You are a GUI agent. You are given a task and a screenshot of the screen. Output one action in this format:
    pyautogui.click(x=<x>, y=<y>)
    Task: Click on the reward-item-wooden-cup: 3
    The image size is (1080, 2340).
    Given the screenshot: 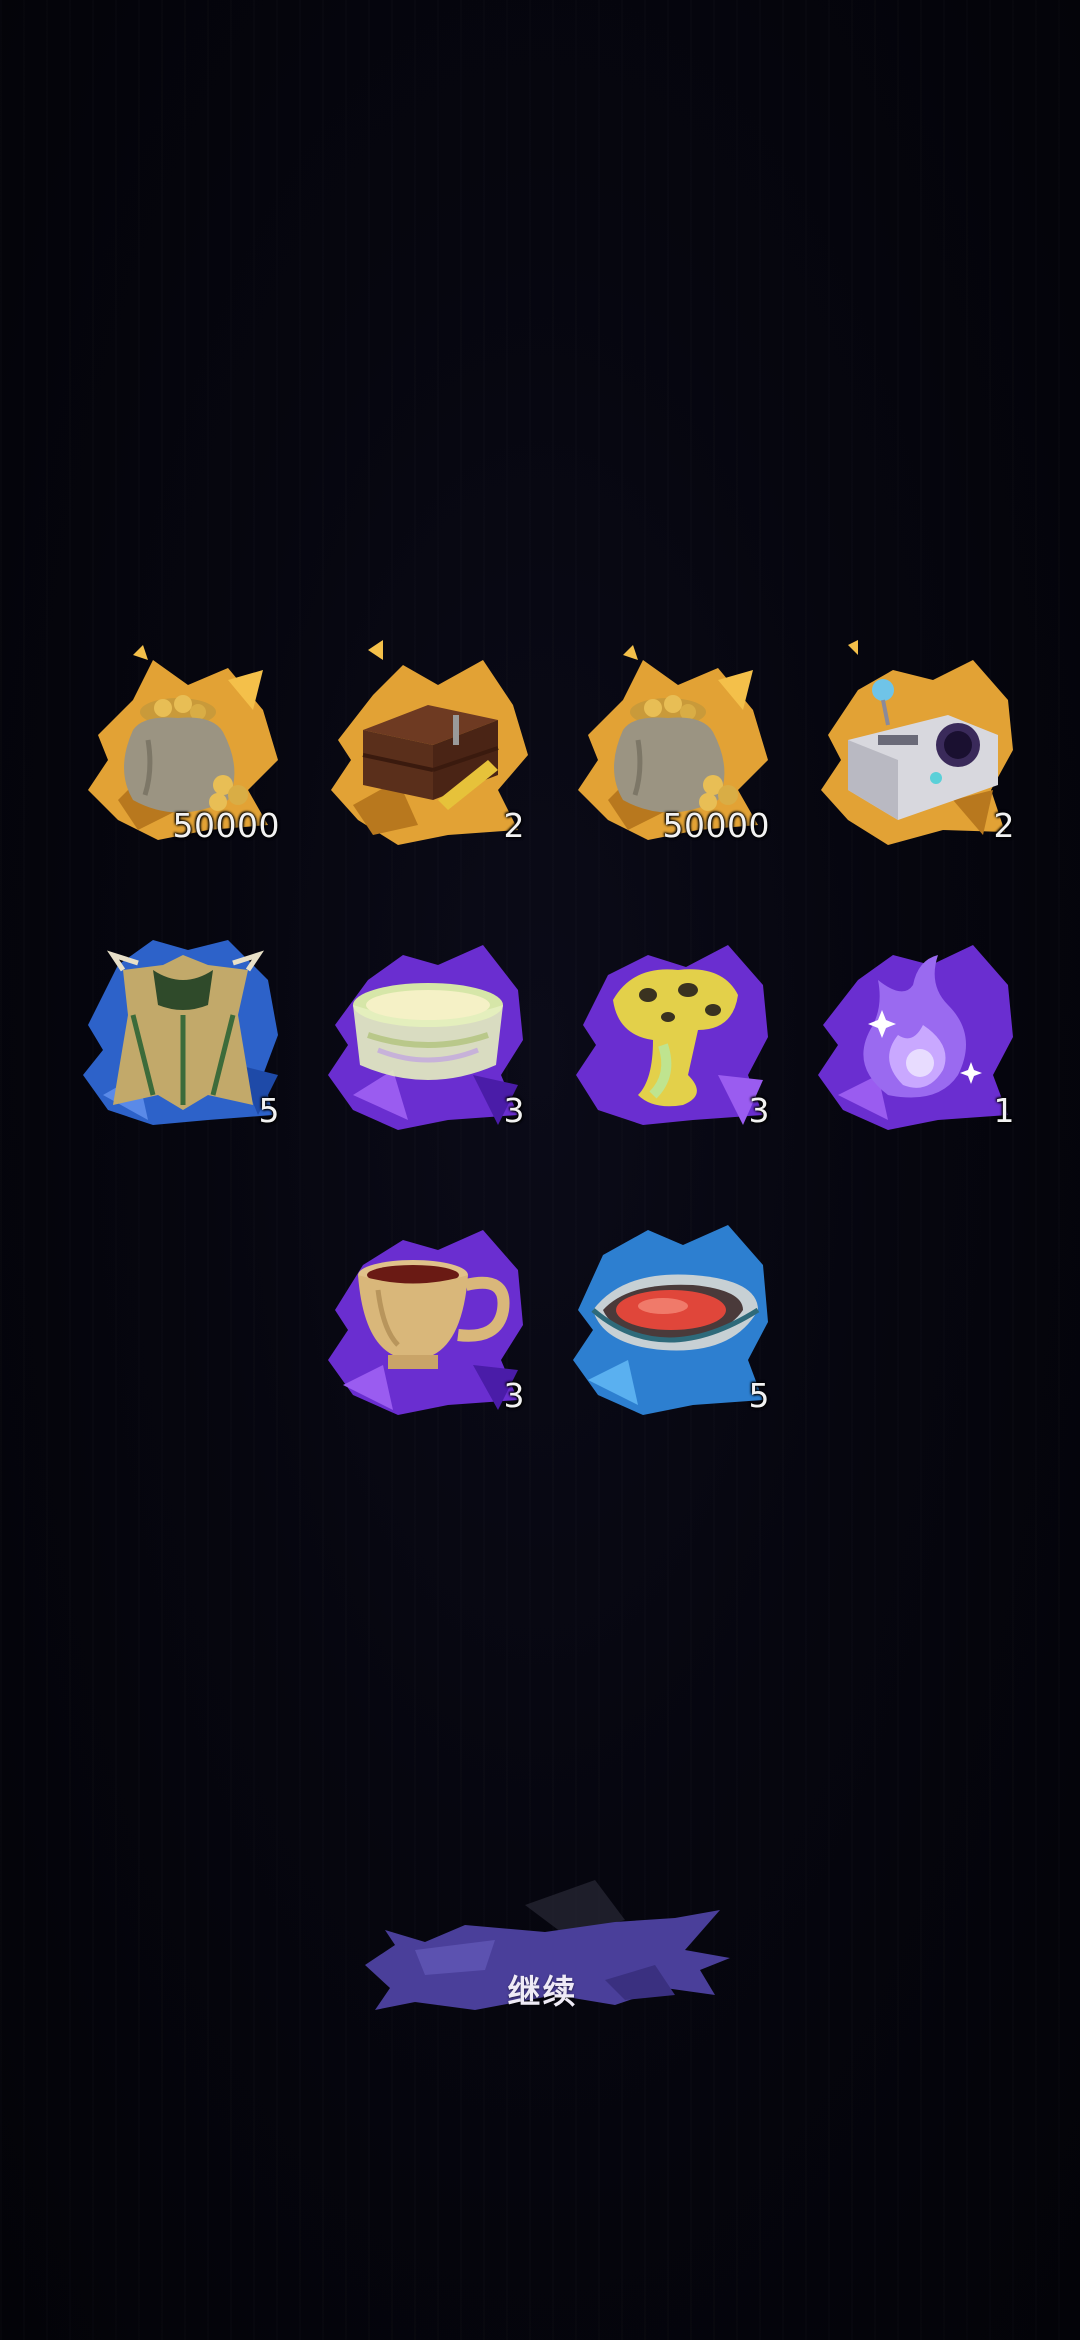 What is the action you would take?
    pyautogui.click(x=428, y=1315)
    